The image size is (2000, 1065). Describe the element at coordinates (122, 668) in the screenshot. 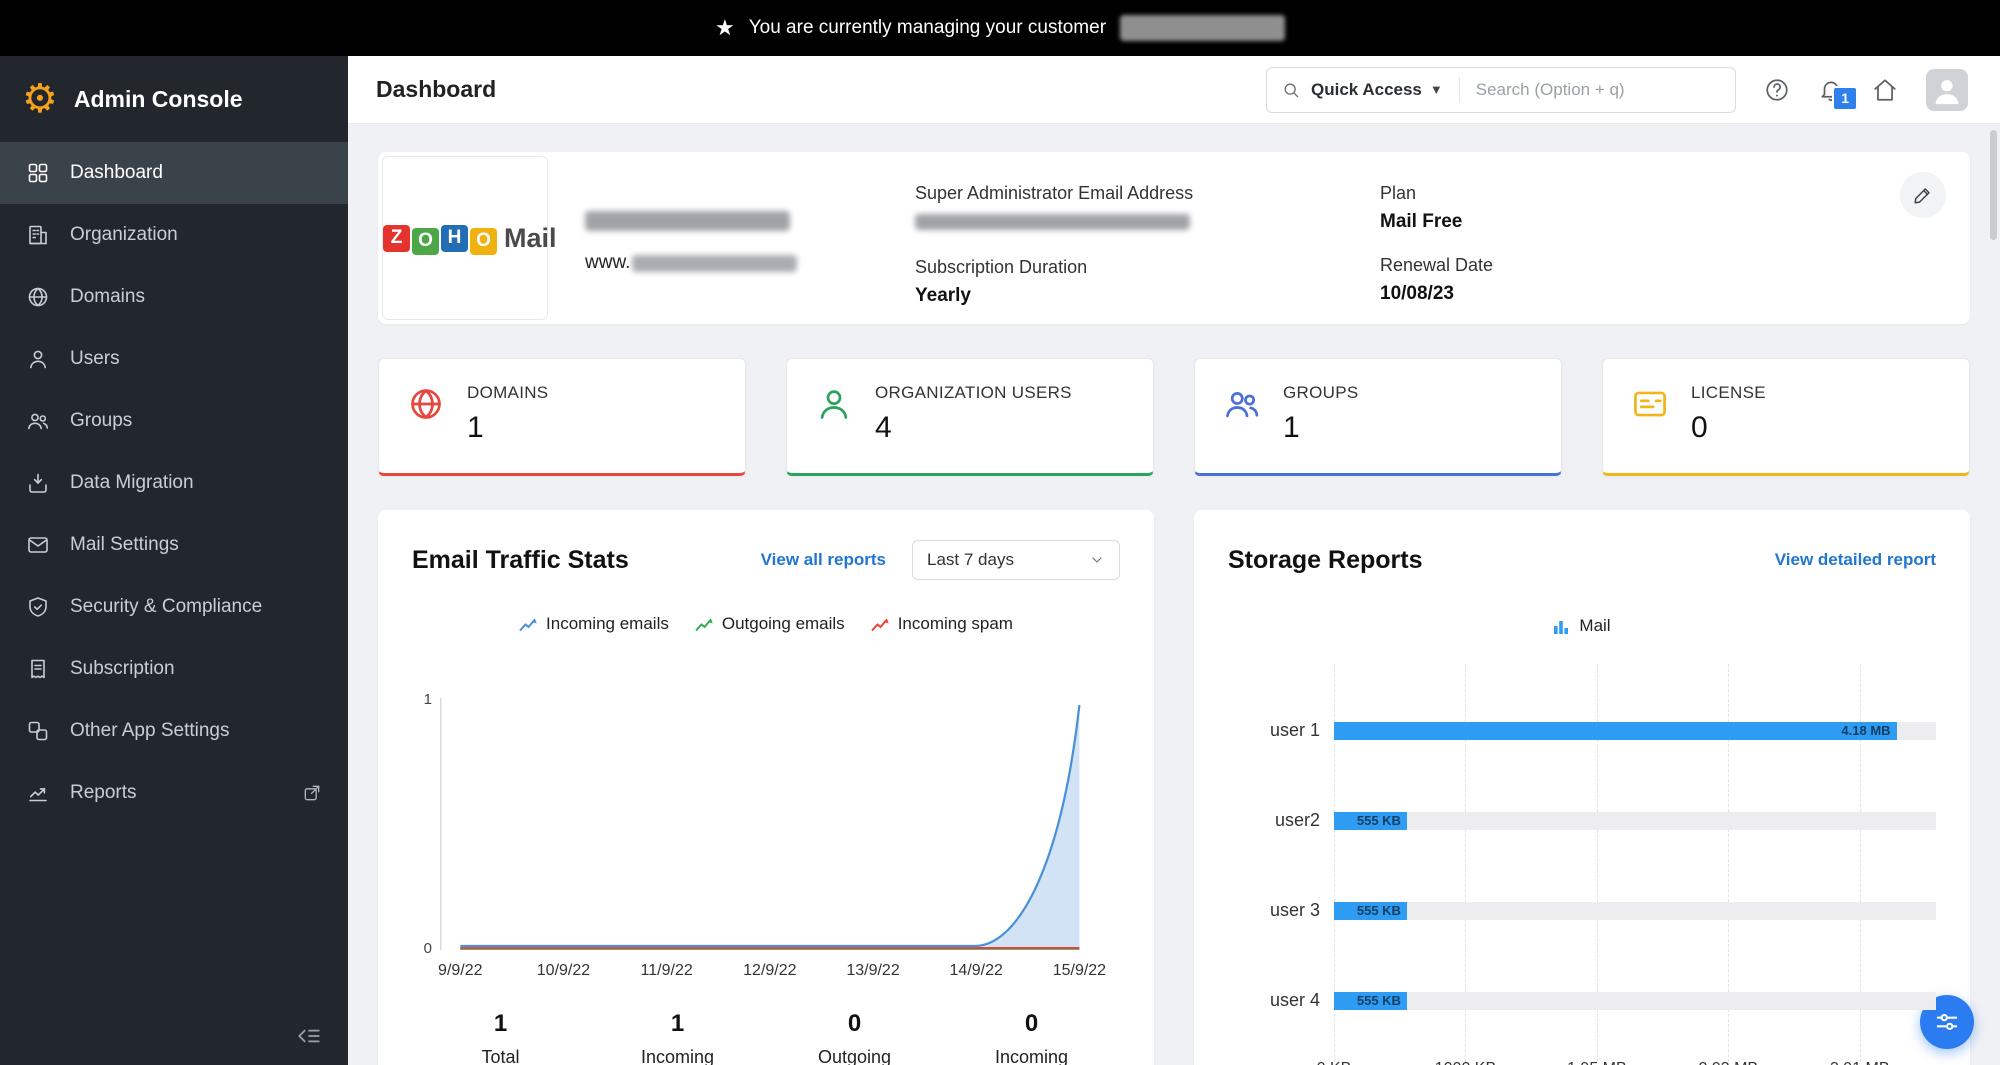

I see `sidebar-item-label: Subscription` at that location.